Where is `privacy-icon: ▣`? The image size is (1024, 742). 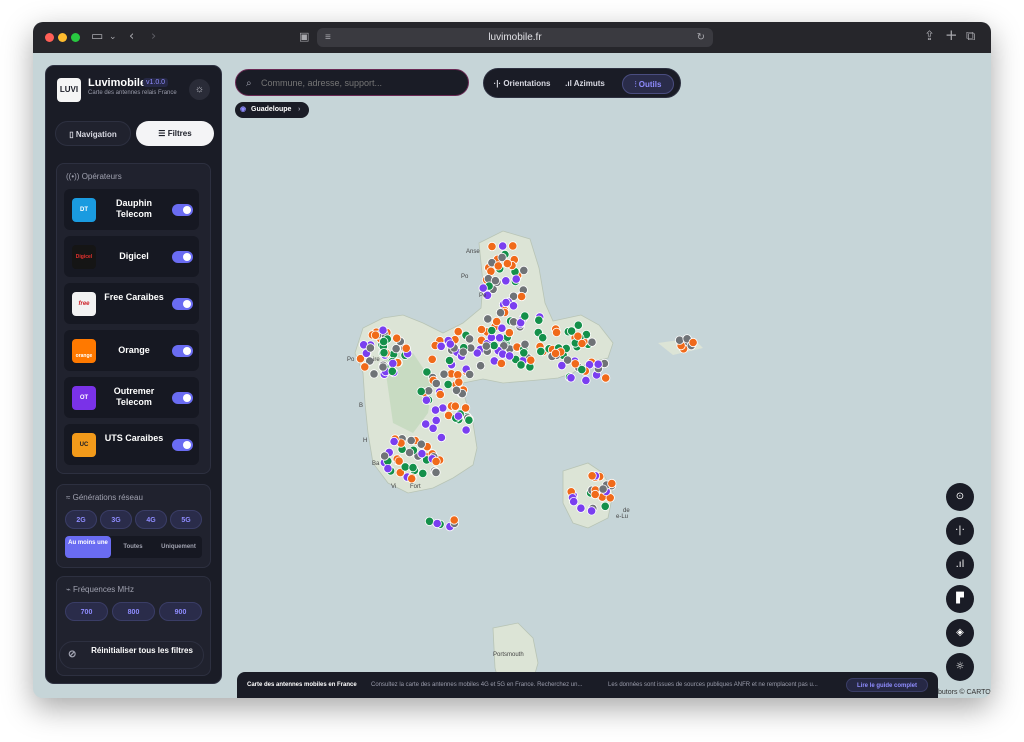
privacy-icon: ▣ is located at coordinates (304, 37).